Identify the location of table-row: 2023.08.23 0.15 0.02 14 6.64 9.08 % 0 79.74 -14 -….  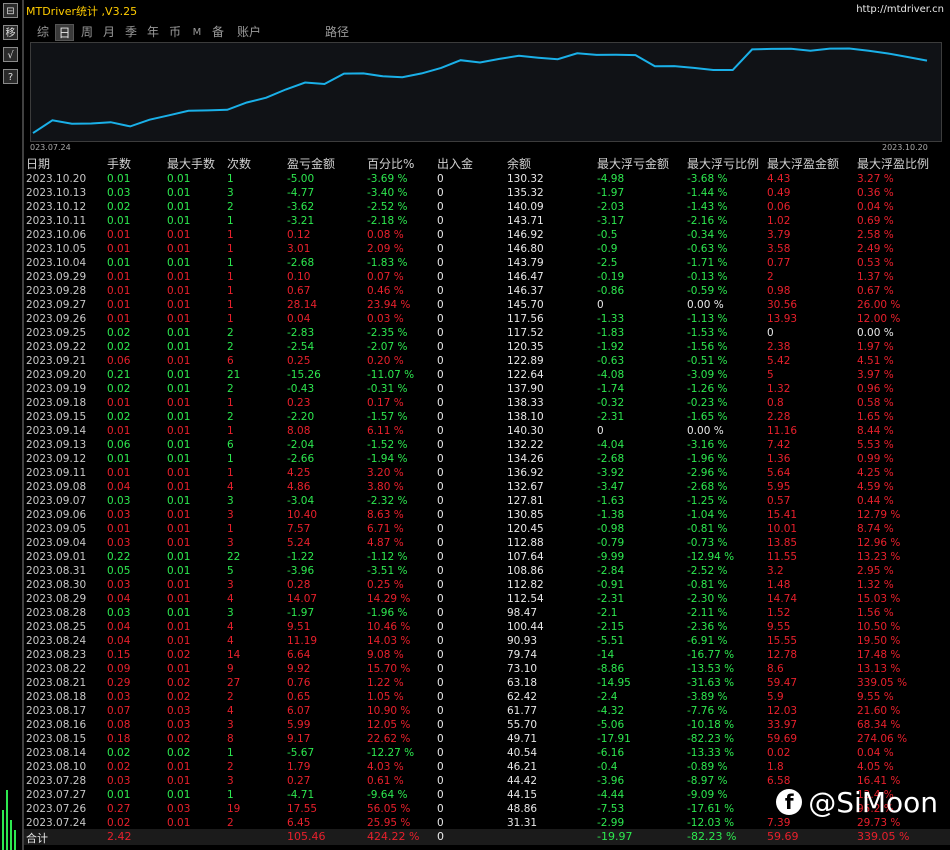
(487, 655).